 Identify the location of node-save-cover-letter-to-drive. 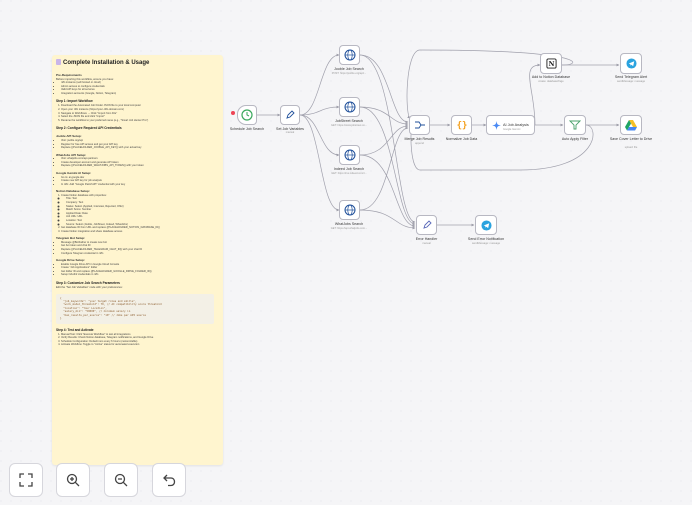
(631, 125).